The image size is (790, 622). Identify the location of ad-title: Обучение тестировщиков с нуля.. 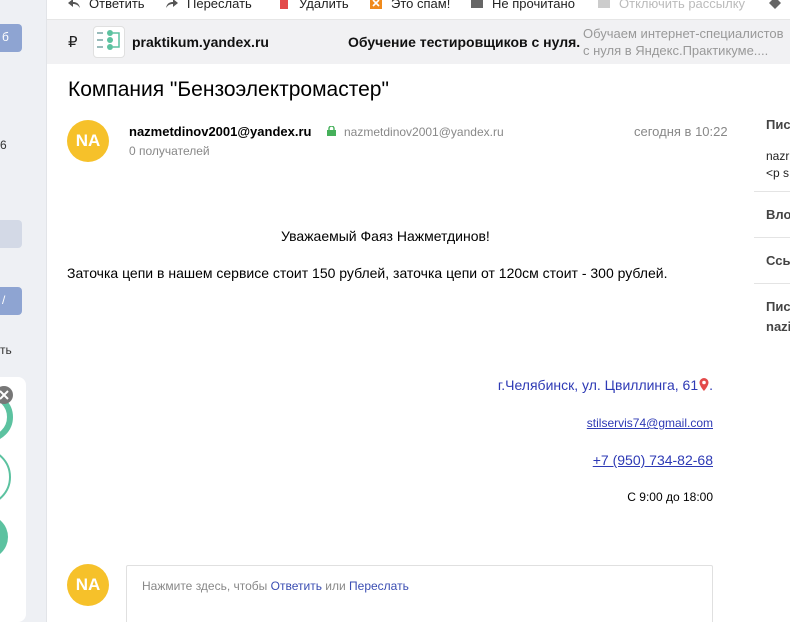
(464, 42).